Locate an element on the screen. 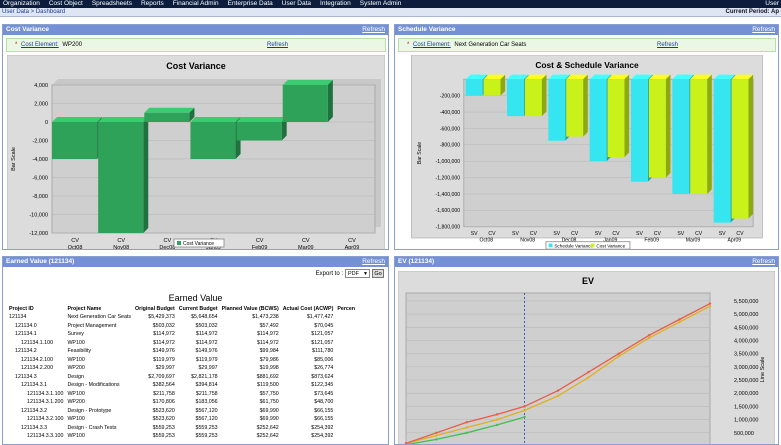 This screenshot has height=445, width=781. table-cell: 121134.3.1.200 is located at coordinates (45, 402).